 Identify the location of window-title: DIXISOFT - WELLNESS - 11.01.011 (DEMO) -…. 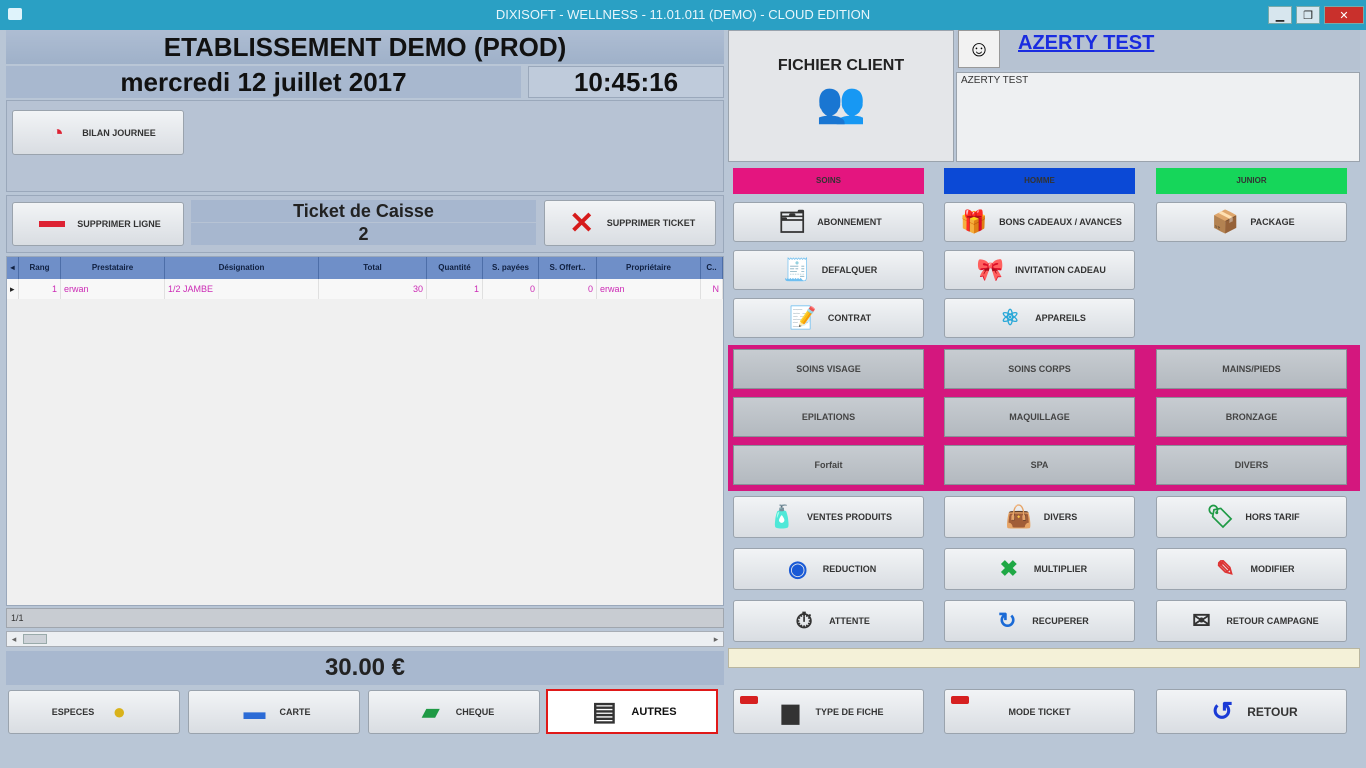
(683, 14).